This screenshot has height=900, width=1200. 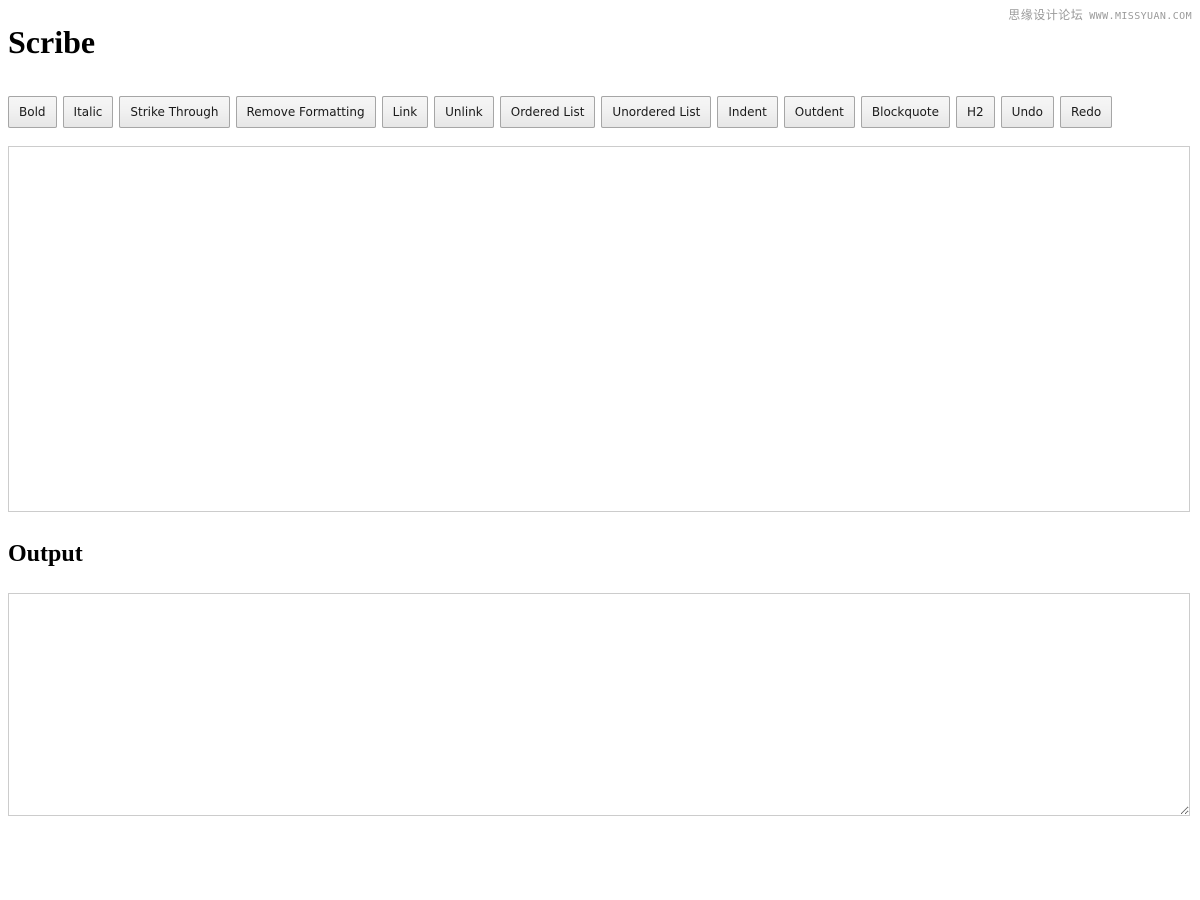 What do you see at coordinates (747, 112) in the screenshot?
I see `toolbar-button-indent: Indent` at bounding box center [747, 112].